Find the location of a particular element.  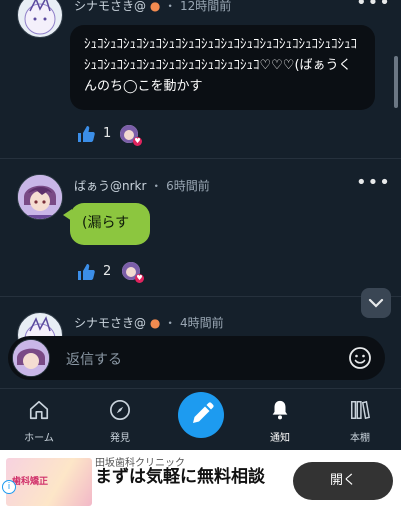

nav-bookshelf-label: 本棚 is located at coordinates (360, 438).